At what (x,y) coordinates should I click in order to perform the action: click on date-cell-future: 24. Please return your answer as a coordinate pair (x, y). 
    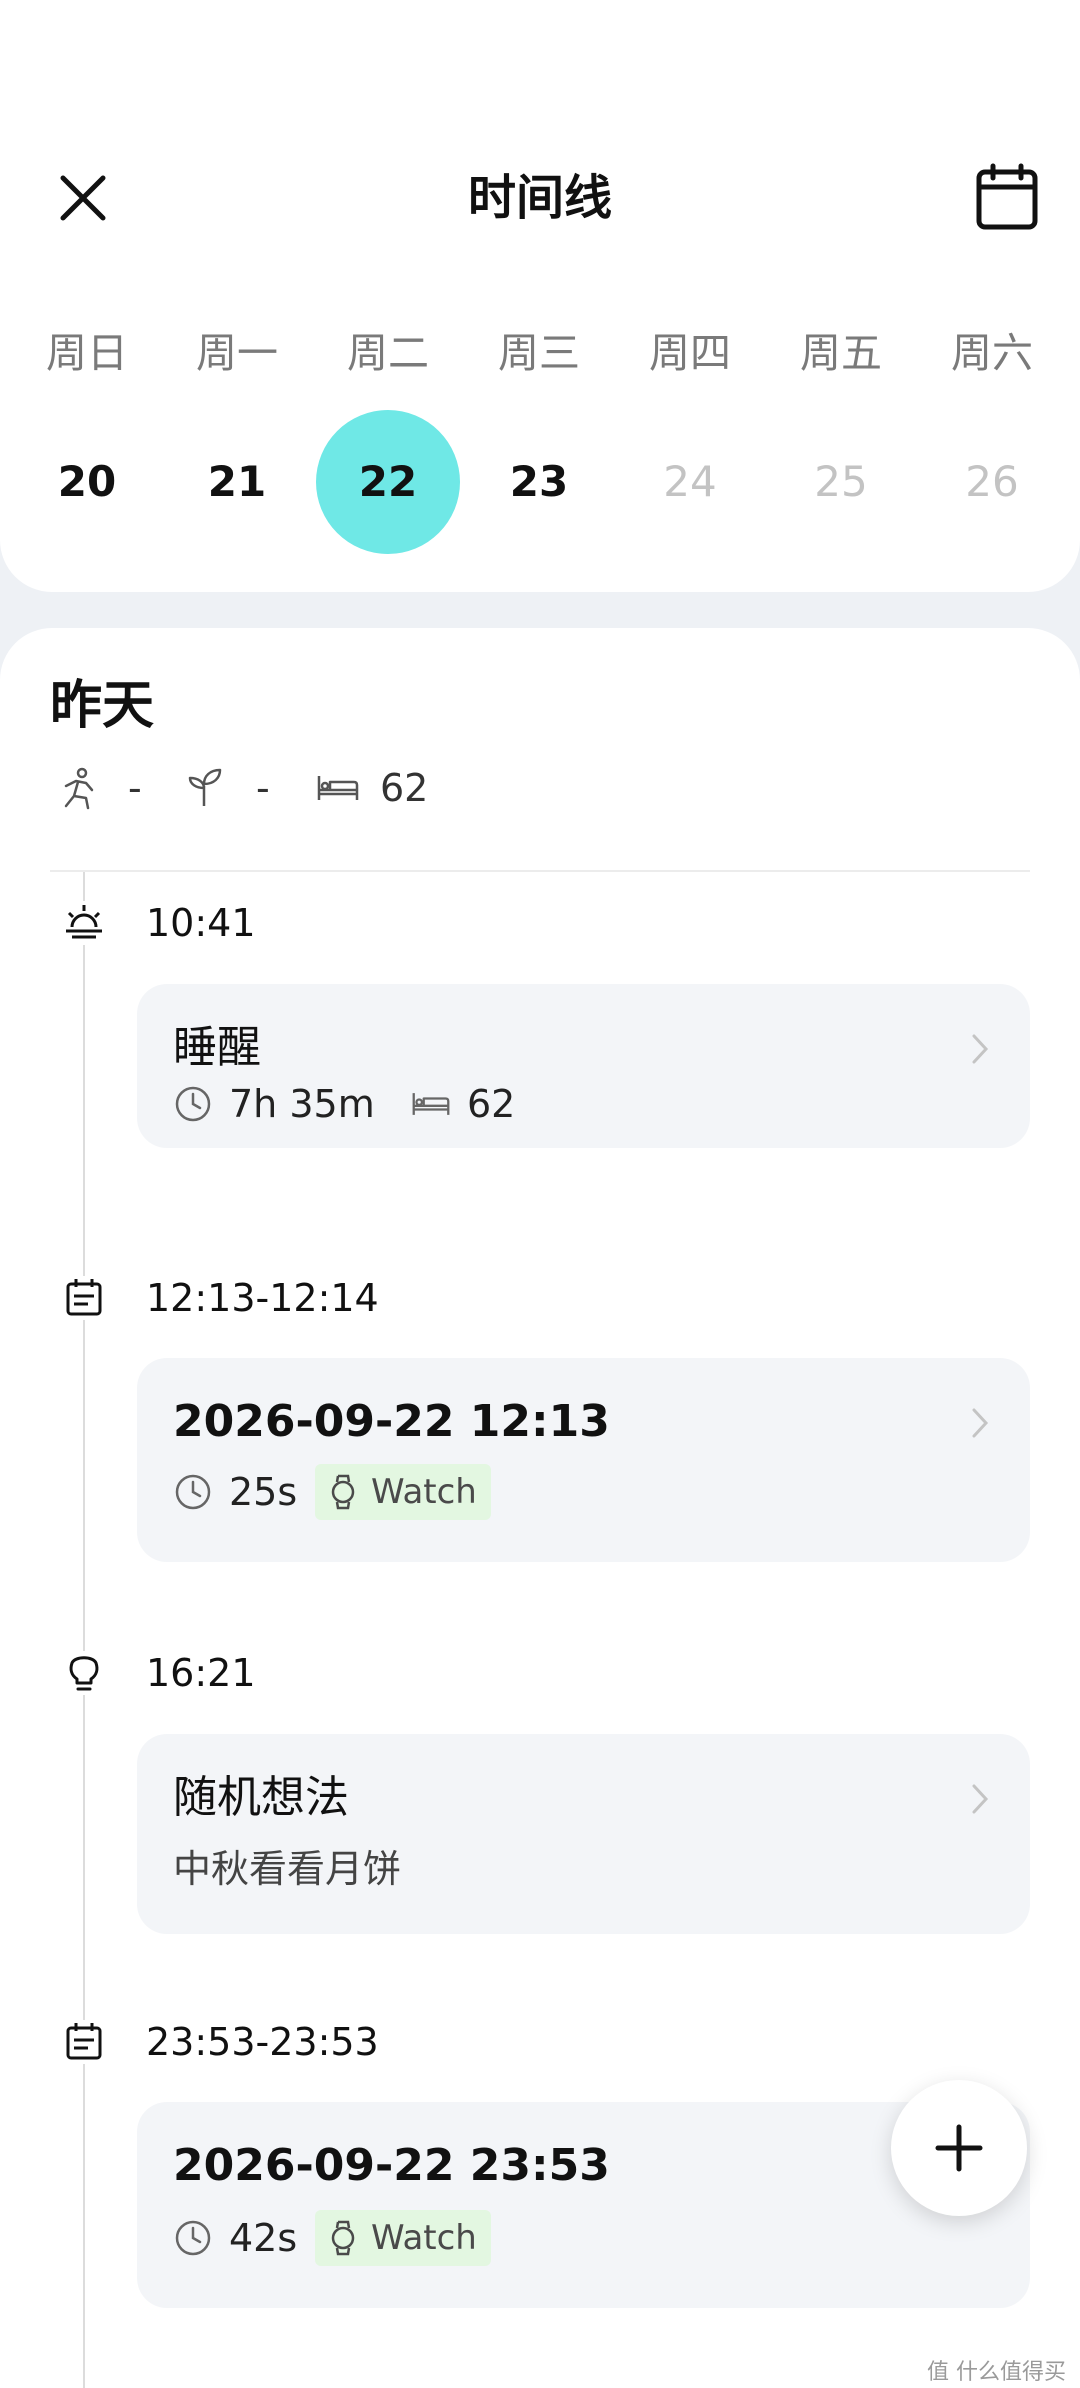
    Looking at the image, I should click on (690, 481).